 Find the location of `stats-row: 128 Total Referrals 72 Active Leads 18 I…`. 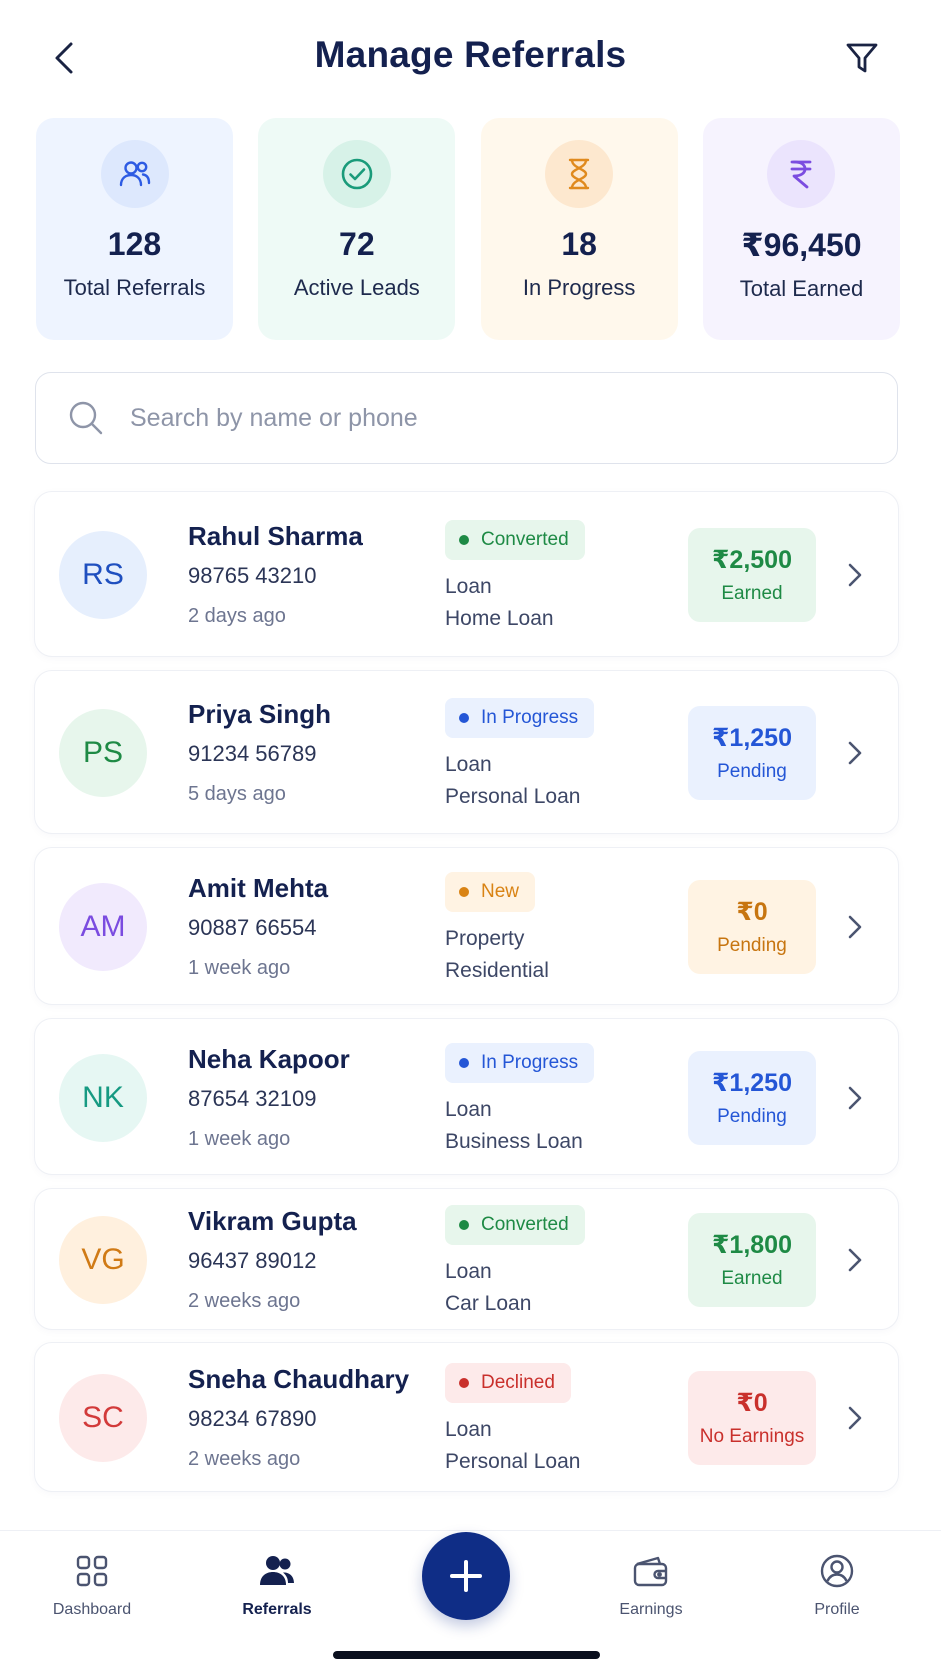

stats-row: 128 Total Referrals 72 Active Leads 18 I… is located at coordinates (468, 229).